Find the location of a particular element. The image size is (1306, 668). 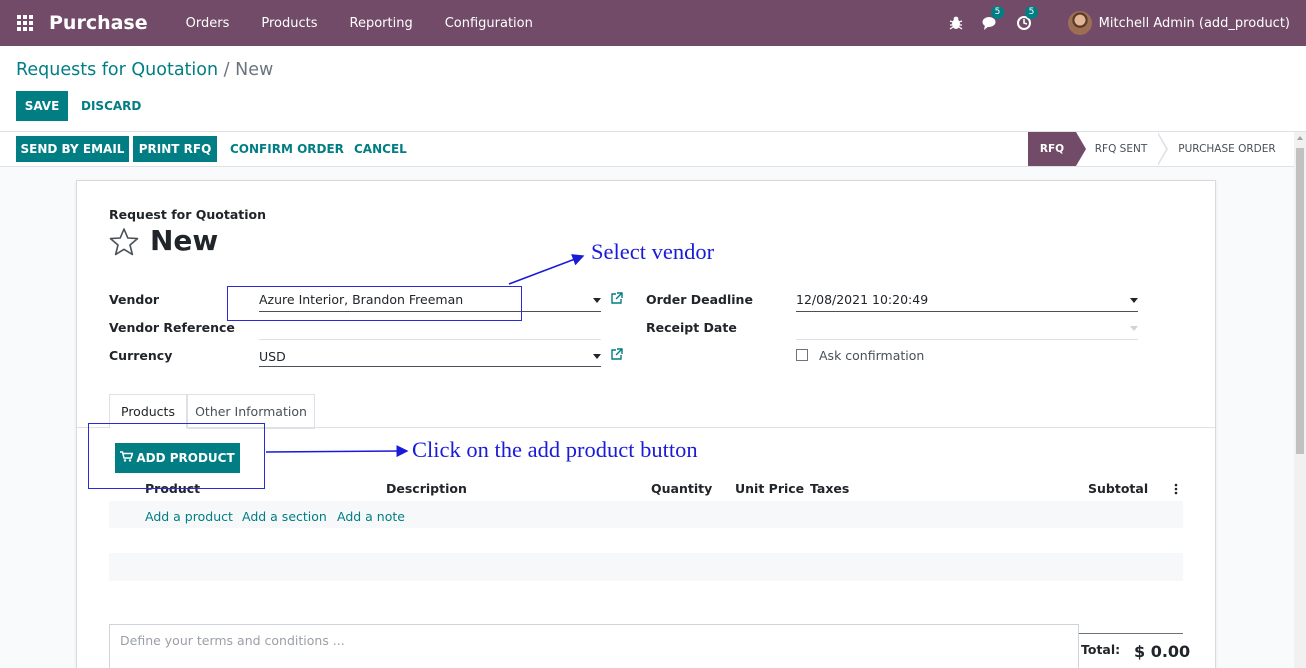

chat-icon: 5 is located at coordinates (993, 18).